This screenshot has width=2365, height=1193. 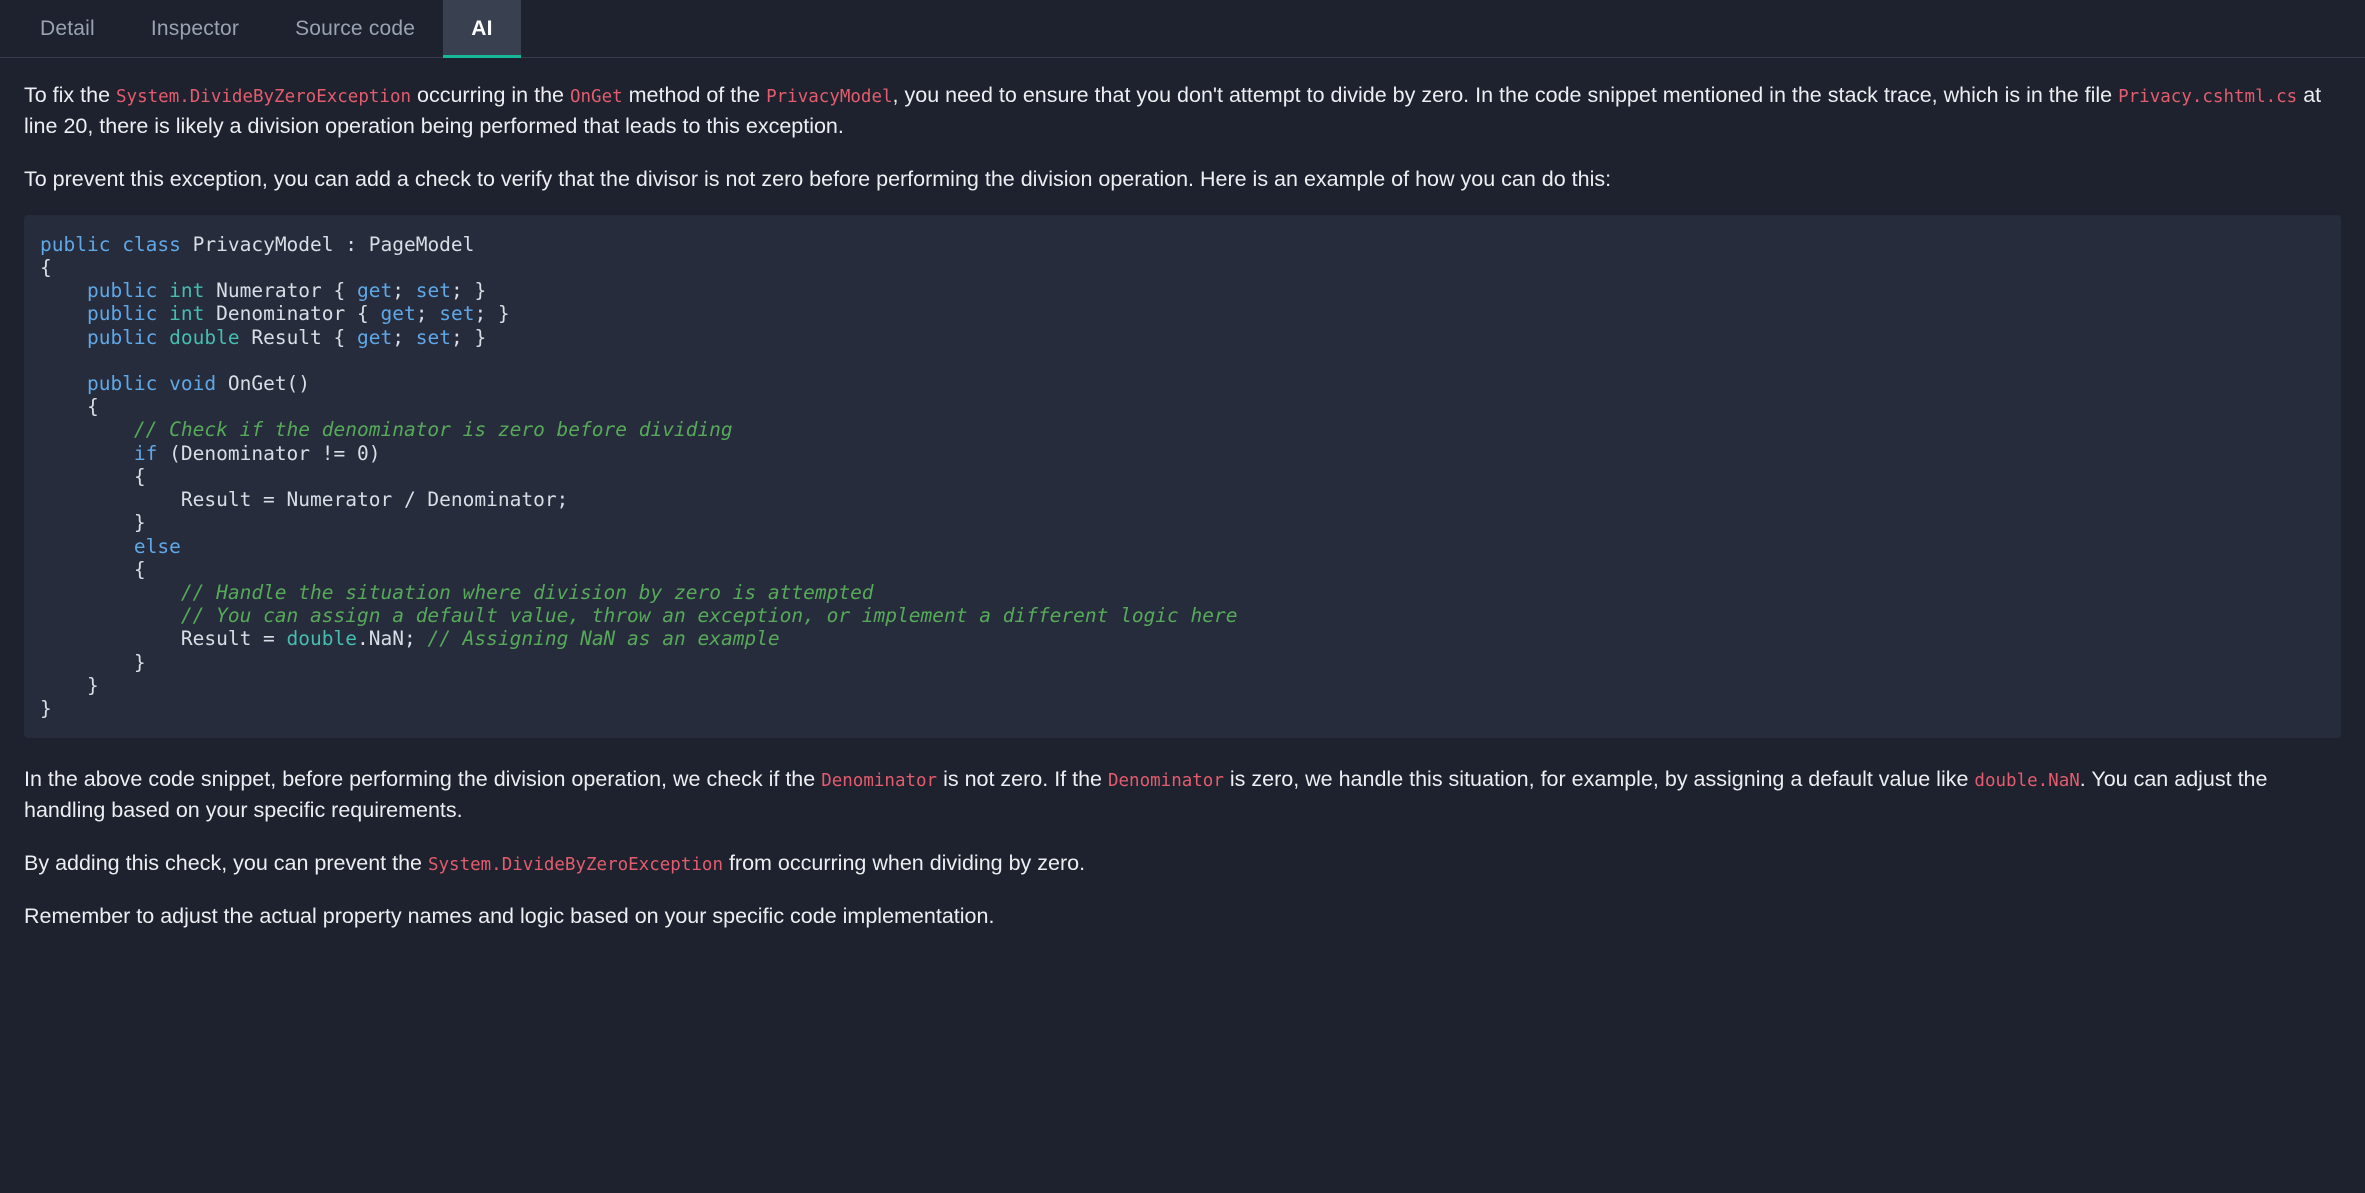 What do you see at coordinates (1182, 29) in the screenshot?
I see `tab-bar: Detail Inspector Source code AI` at bounding box center [1182, 29].